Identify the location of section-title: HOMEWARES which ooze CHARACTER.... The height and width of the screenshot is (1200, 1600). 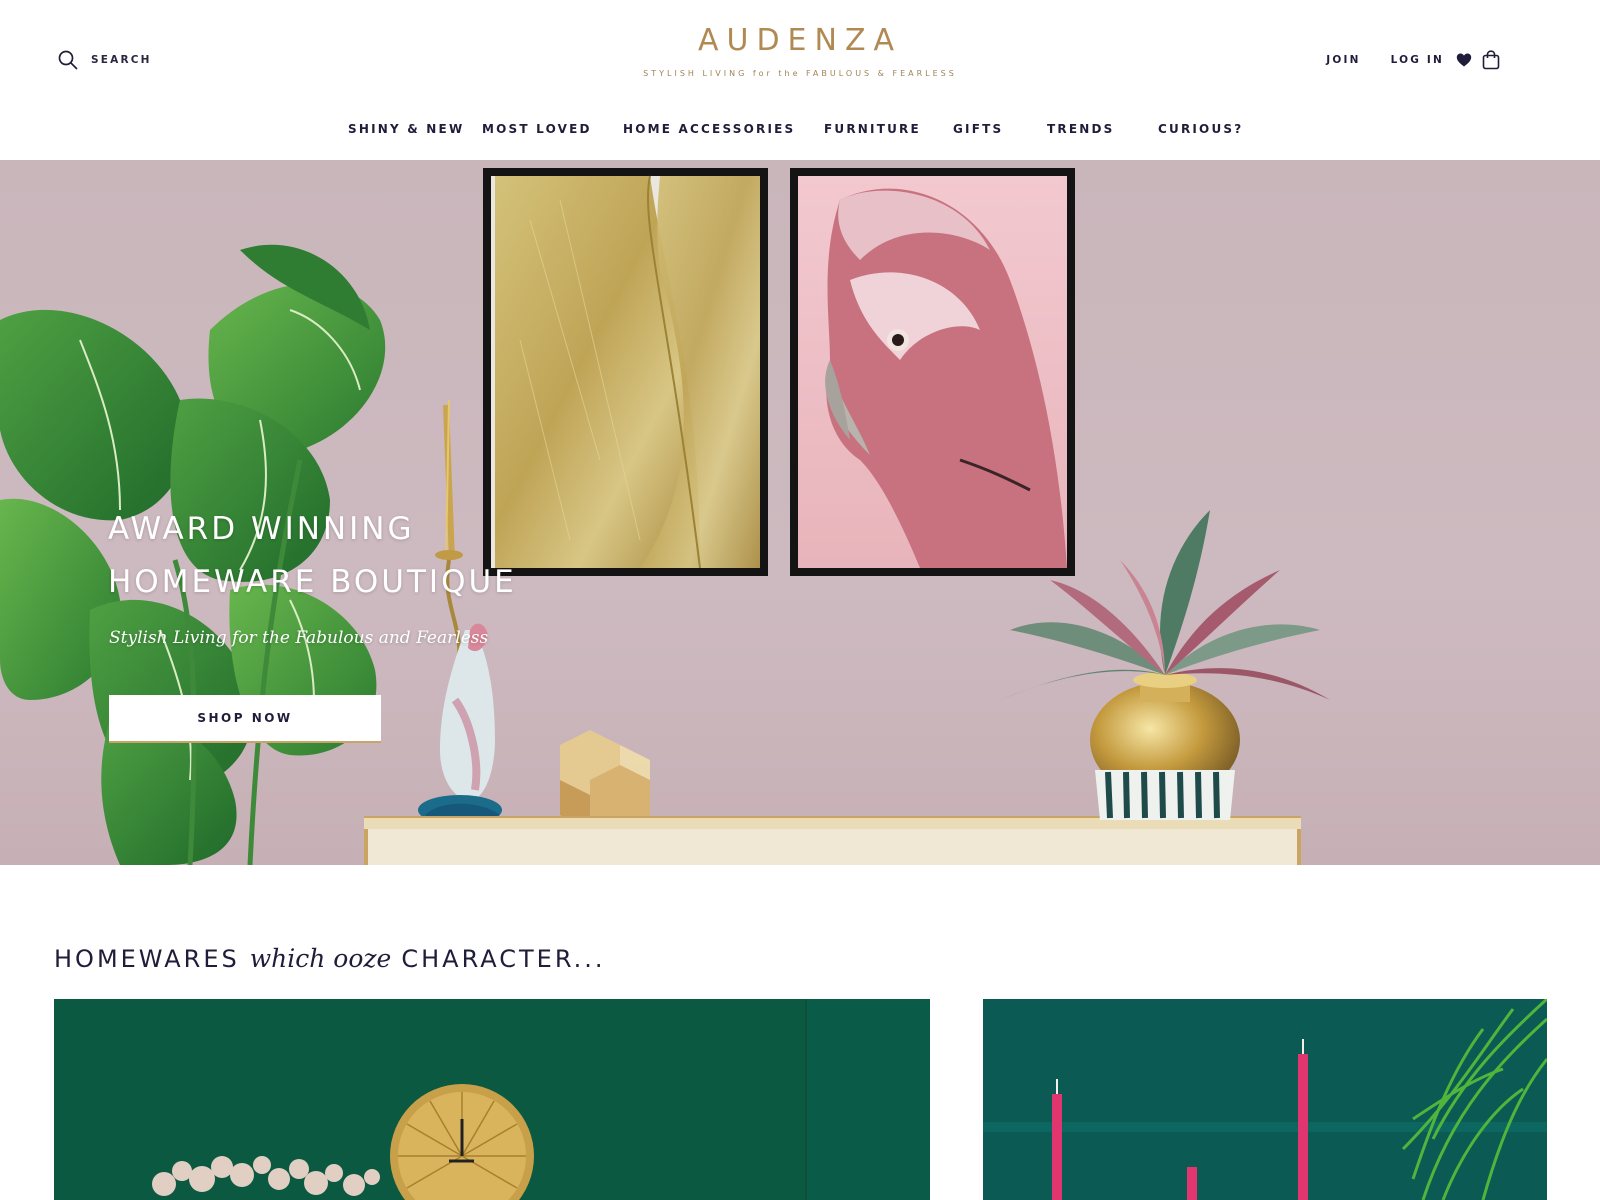
(330, 958).